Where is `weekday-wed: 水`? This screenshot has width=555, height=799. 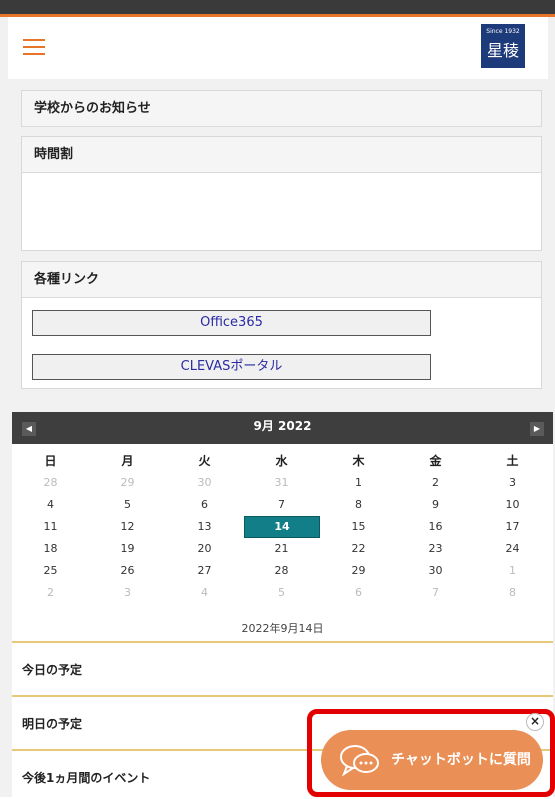 weekday-wed: 水 is located at coordinates (281, 461).